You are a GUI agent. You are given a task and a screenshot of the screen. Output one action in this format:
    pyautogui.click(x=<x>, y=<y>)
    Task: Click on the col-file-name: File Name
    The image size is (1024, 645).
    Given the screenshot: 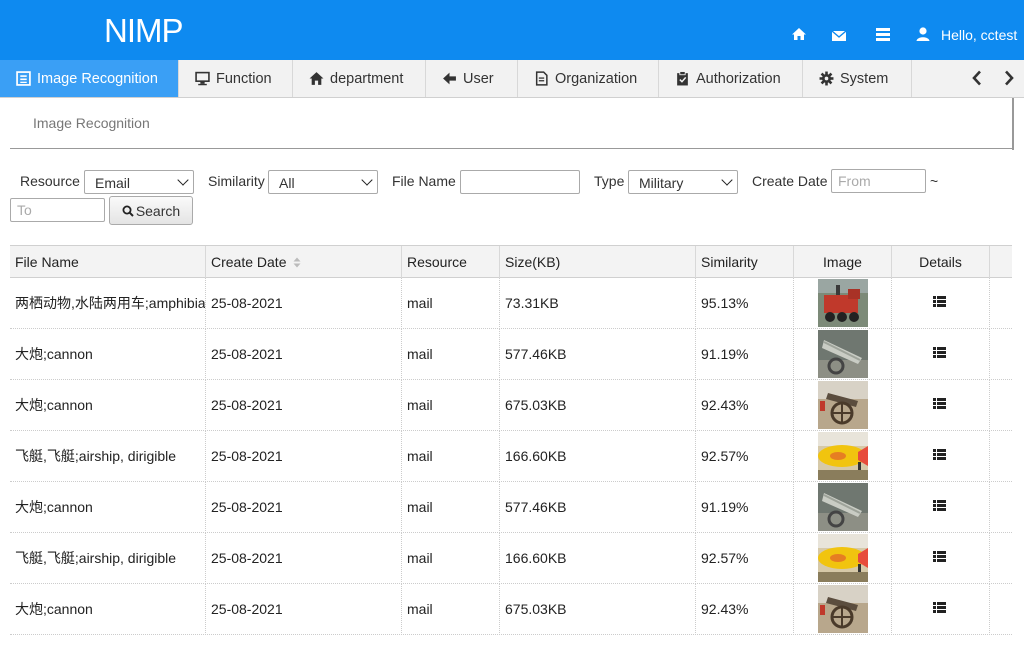 What is the action you would take?
    pyautogui.click(x=108, y=262)
    